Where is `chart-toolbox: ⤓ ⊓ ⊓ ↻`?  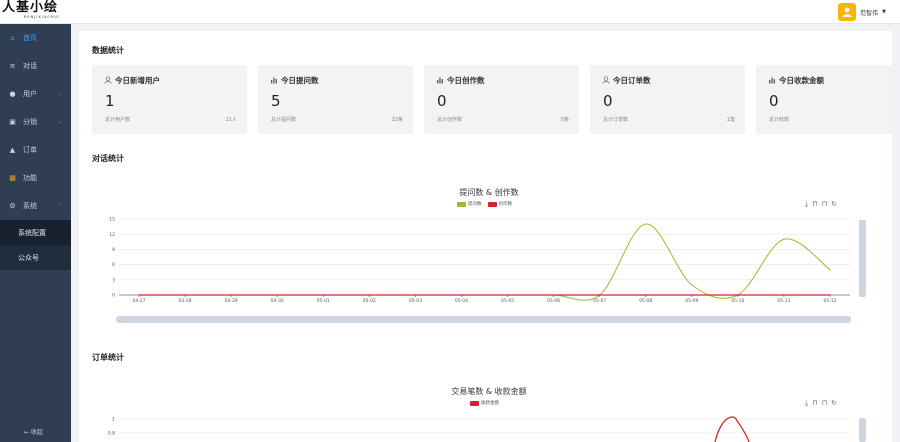
chart-toolbox: ⤓ ⊓ ⊓ ↻ is located at coordinates (821, 403).